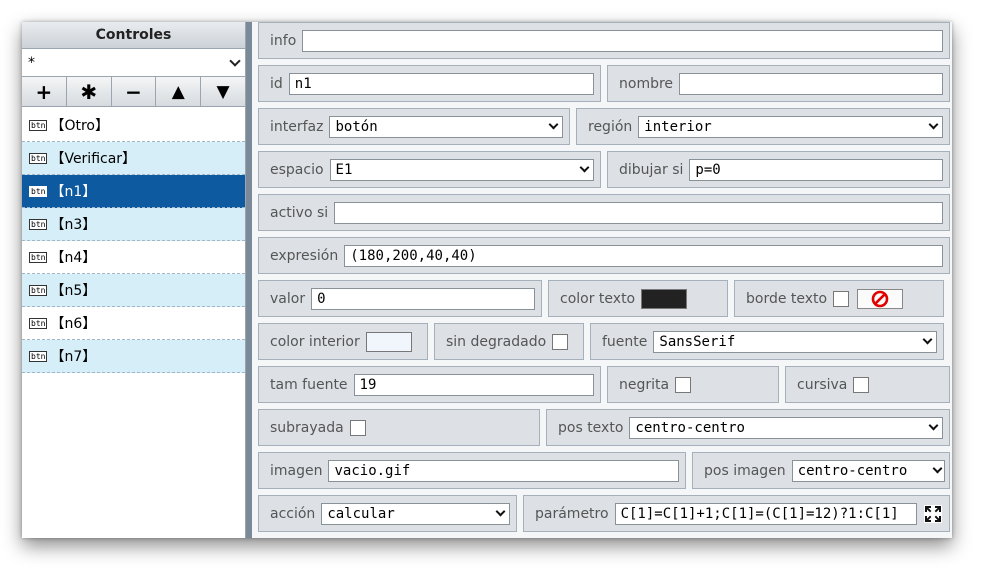  I want to click on espacio-select: E1, so click(461, 169).